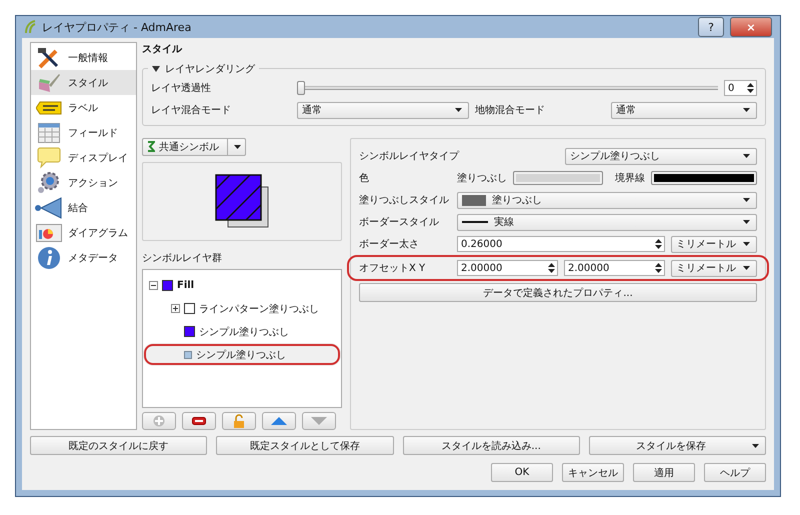  I want to click on sidebar-item: スタイル, so click(83, 82).